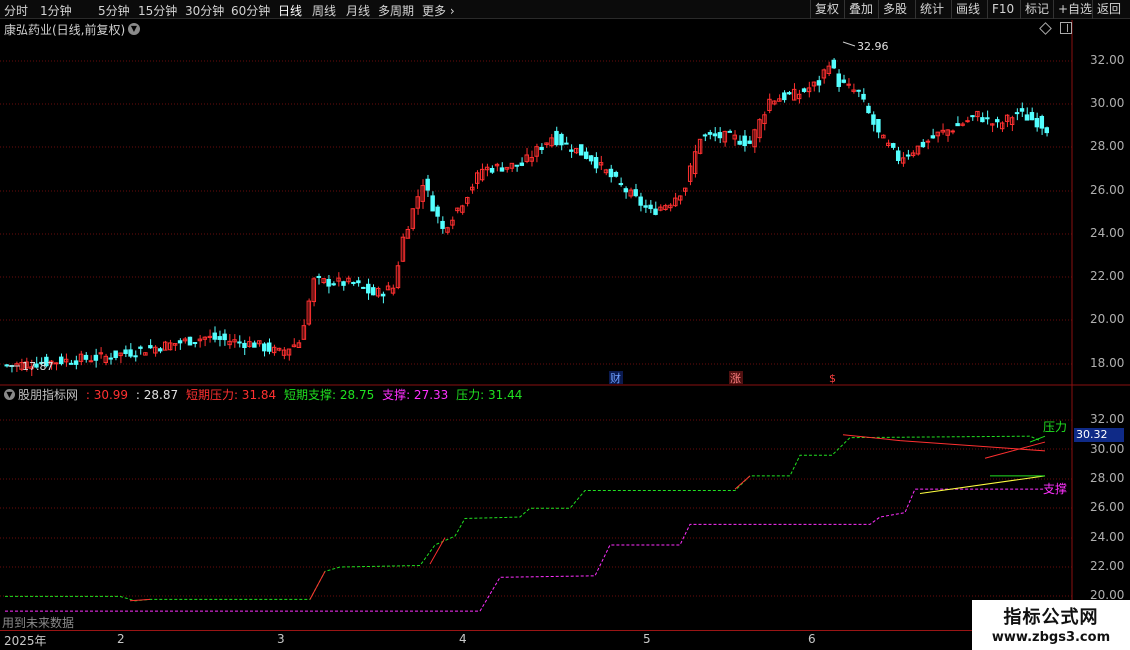  I want to click on price-axis-label: 30.00, so click(1107, 103).